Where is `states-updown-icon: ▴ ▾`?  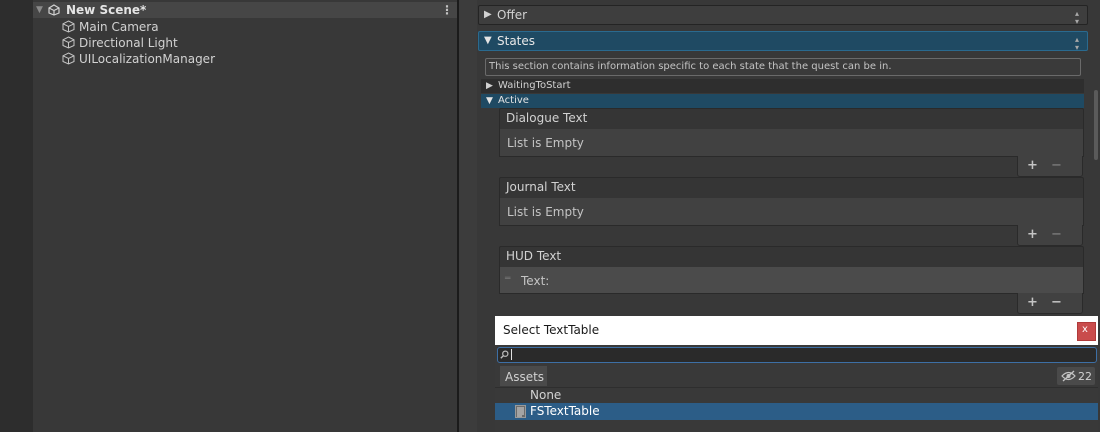
states-updown-icon: ▴ ▾ is located at coordinates (1077, 44).